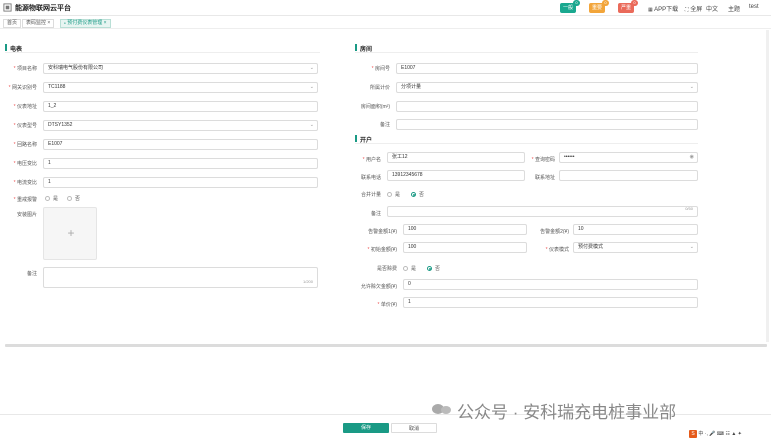 The image size is (771, 444). I want to click on app-download-link: ▦ APP下载, so click(663, 8).